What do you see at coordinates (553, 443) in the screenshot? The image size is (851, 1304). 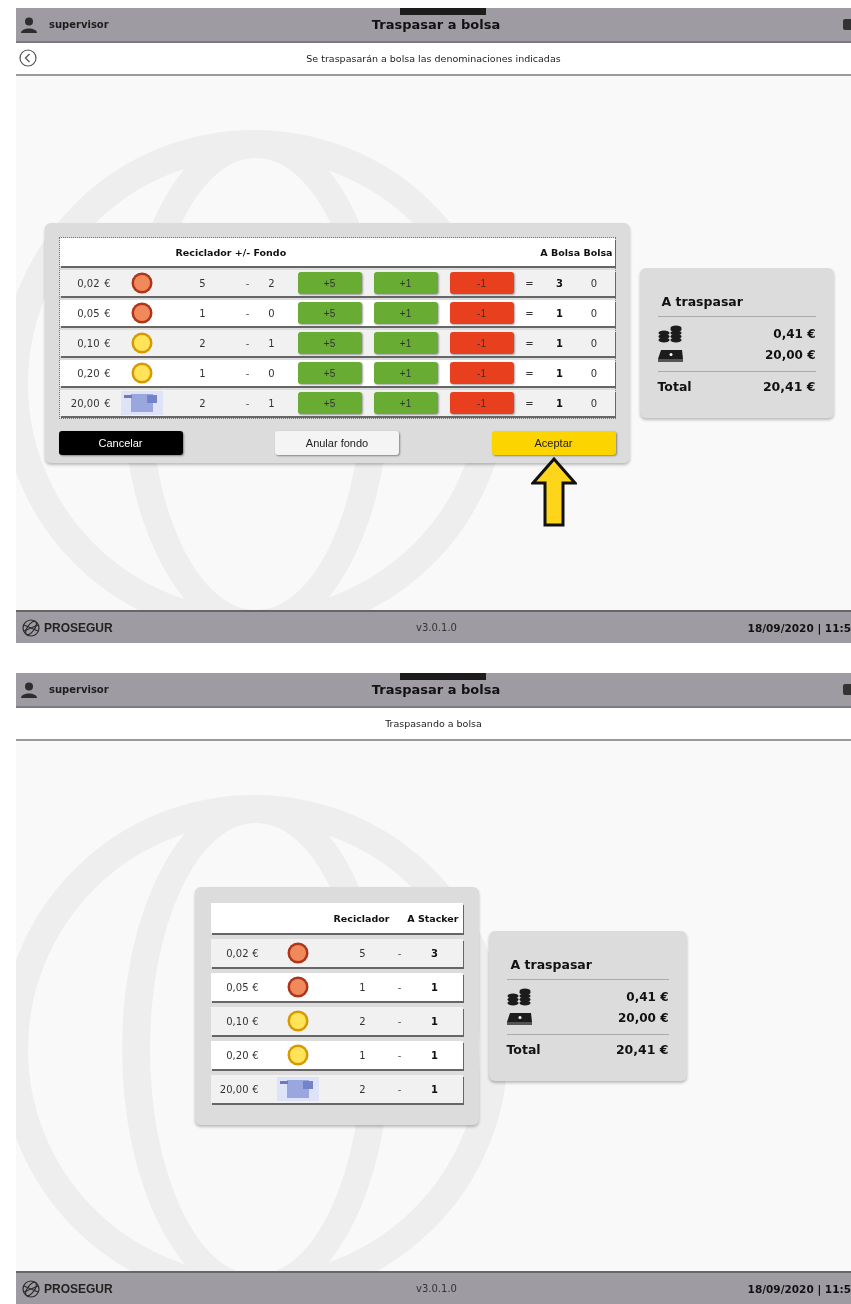 I see `action-button: Aceptar` at bounding box center [553, 443].